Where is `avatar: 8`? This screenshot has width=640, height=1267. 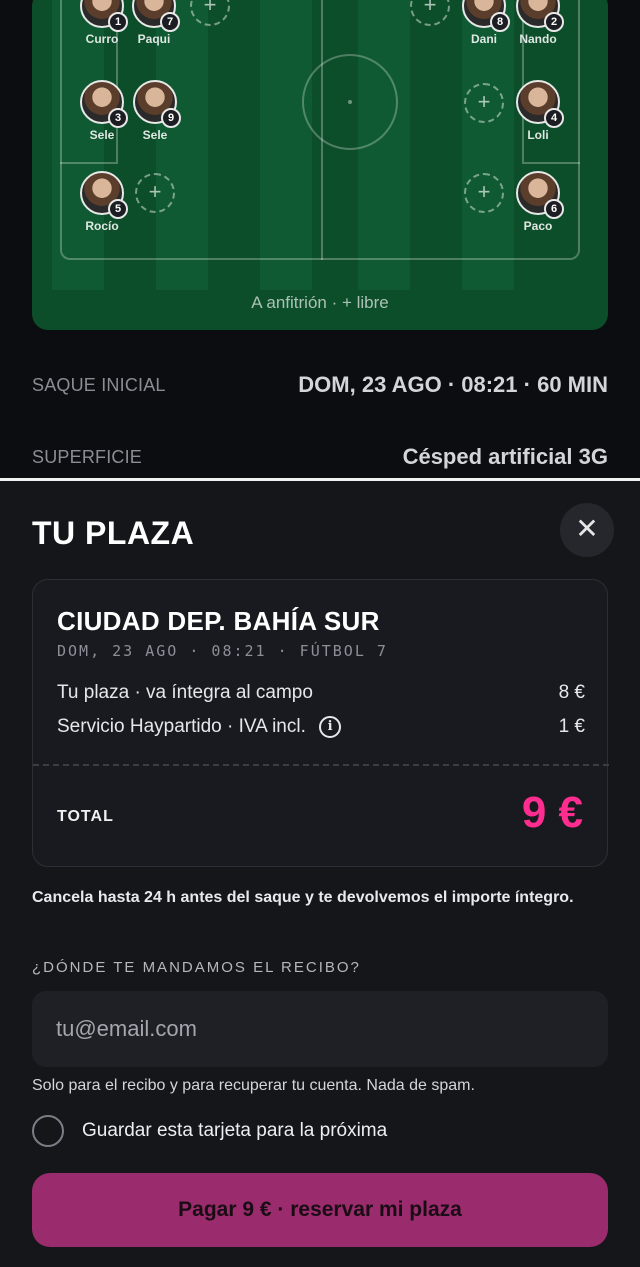 avatar: 8 is located at coordinates (486, 16).